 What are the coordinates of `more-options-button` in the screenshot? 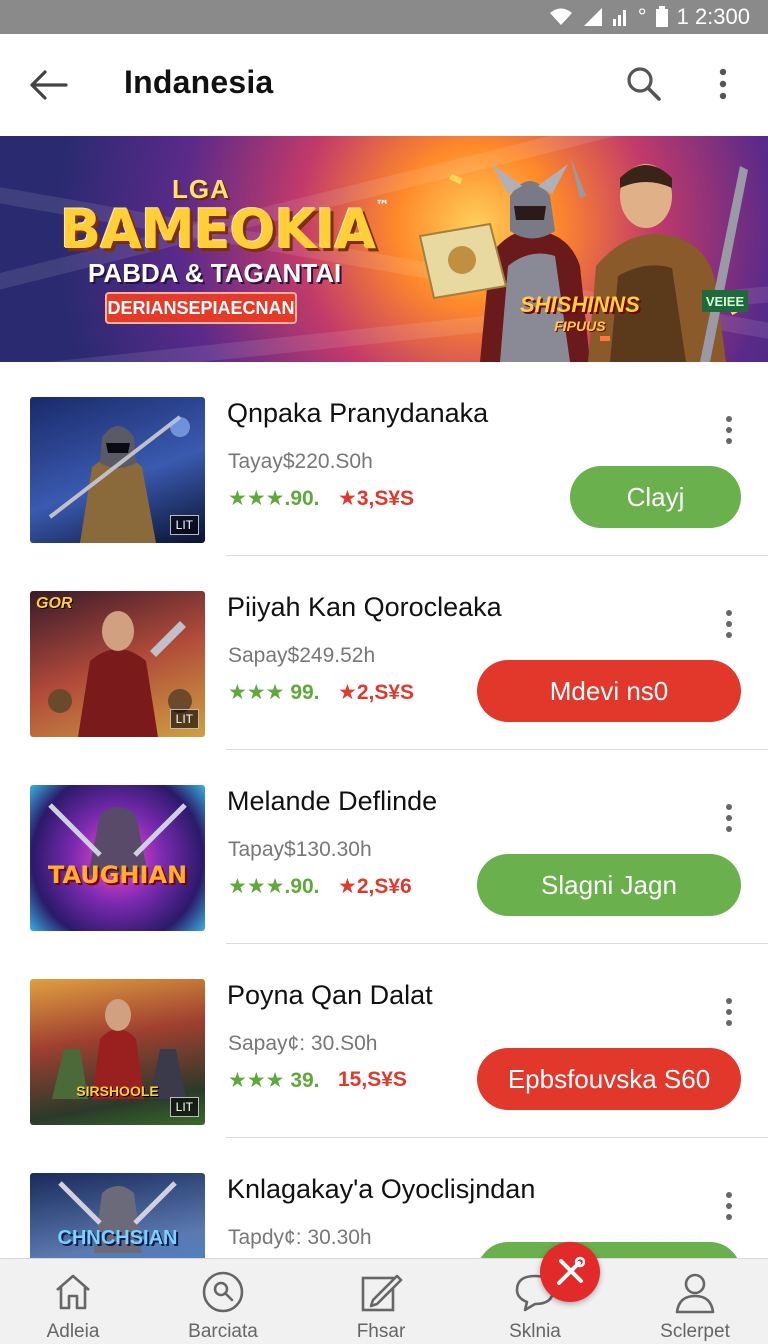 It's located at (723, 84).